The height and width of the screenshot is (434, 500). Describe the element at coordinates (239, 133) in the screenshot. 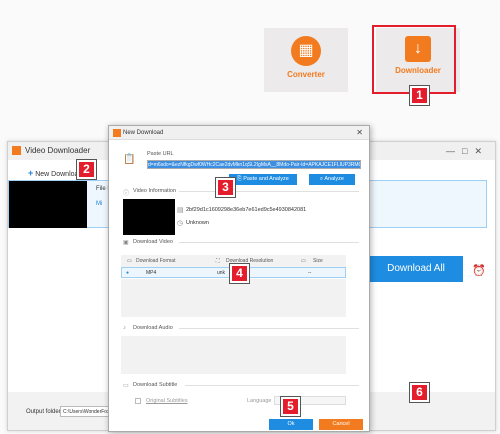

I see `dialog-titlebar: New Download ✕` at that location.